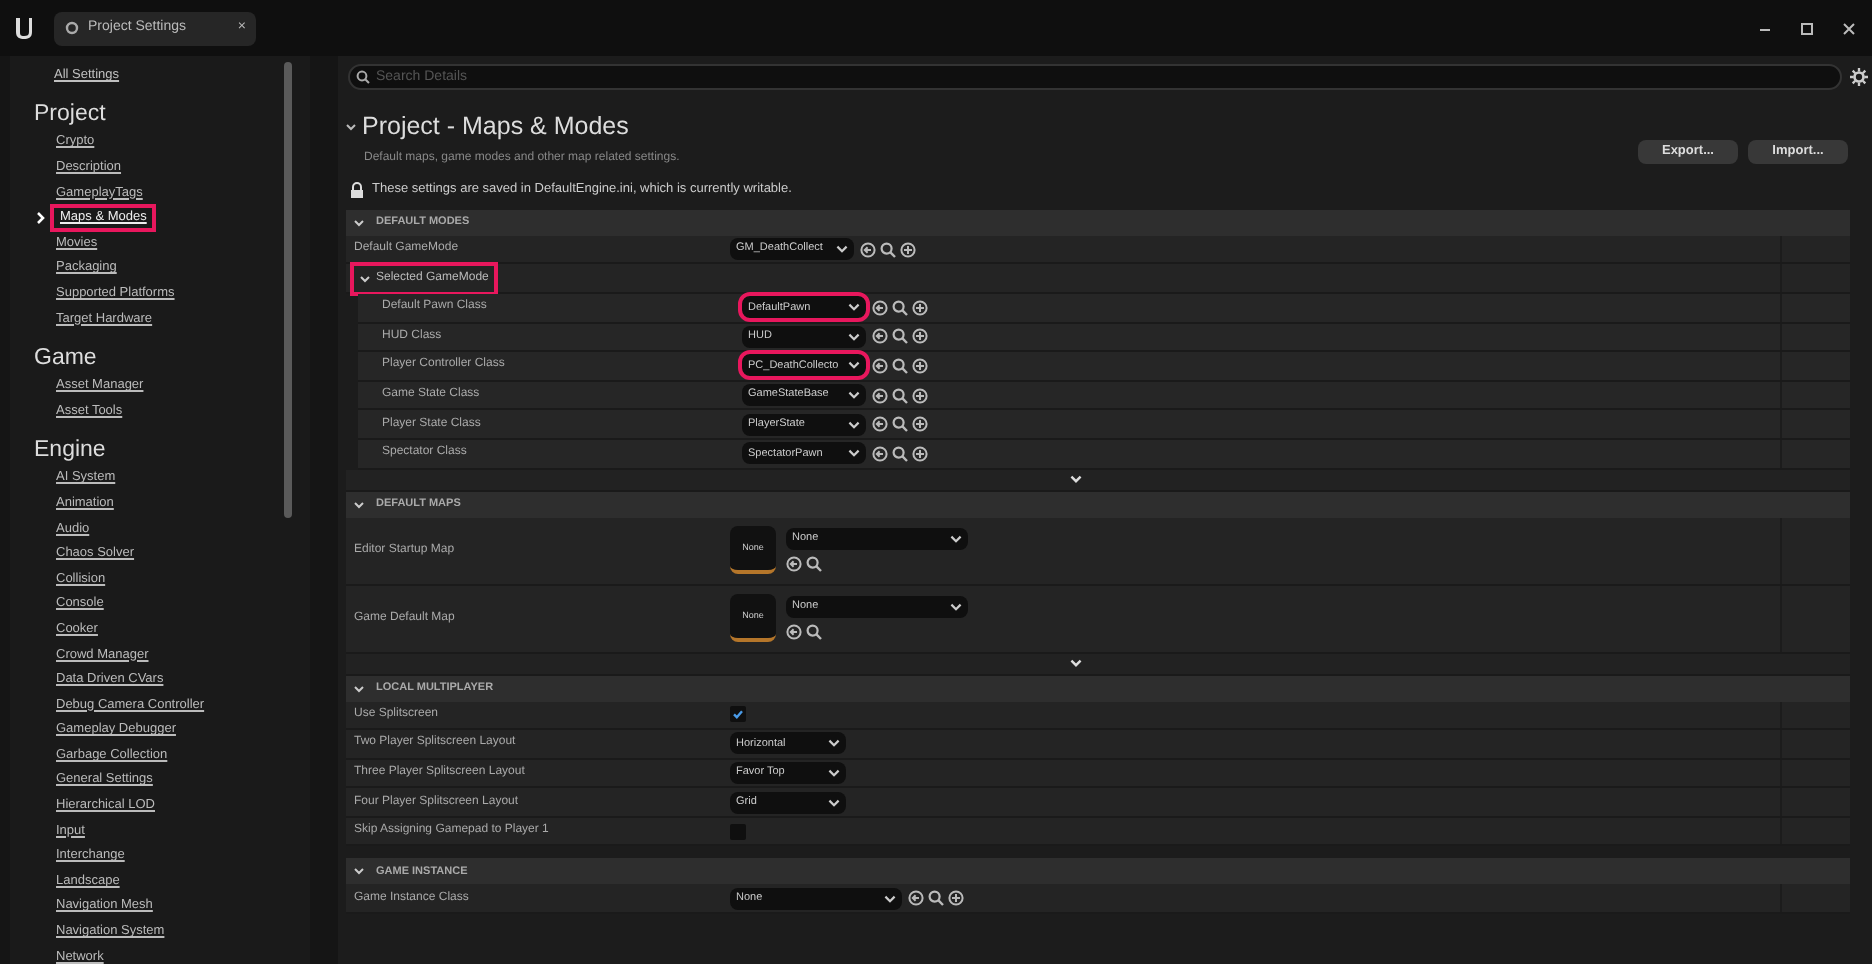 This screenshot has width=1872, height=964. Describe the element at coordinates (351, 126) in the screenshot. I see `collapse-icon` at that location.